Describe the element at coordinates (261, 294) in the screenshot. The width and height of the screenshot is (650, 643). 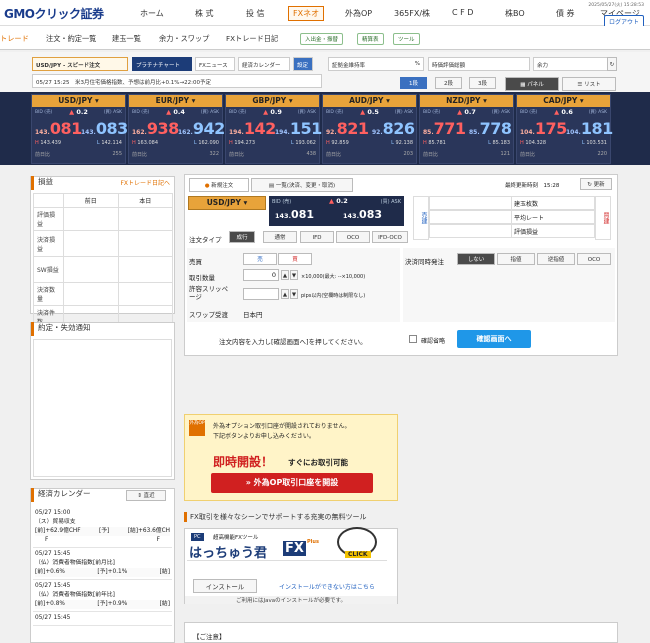
I see `slippage-input` at that location.